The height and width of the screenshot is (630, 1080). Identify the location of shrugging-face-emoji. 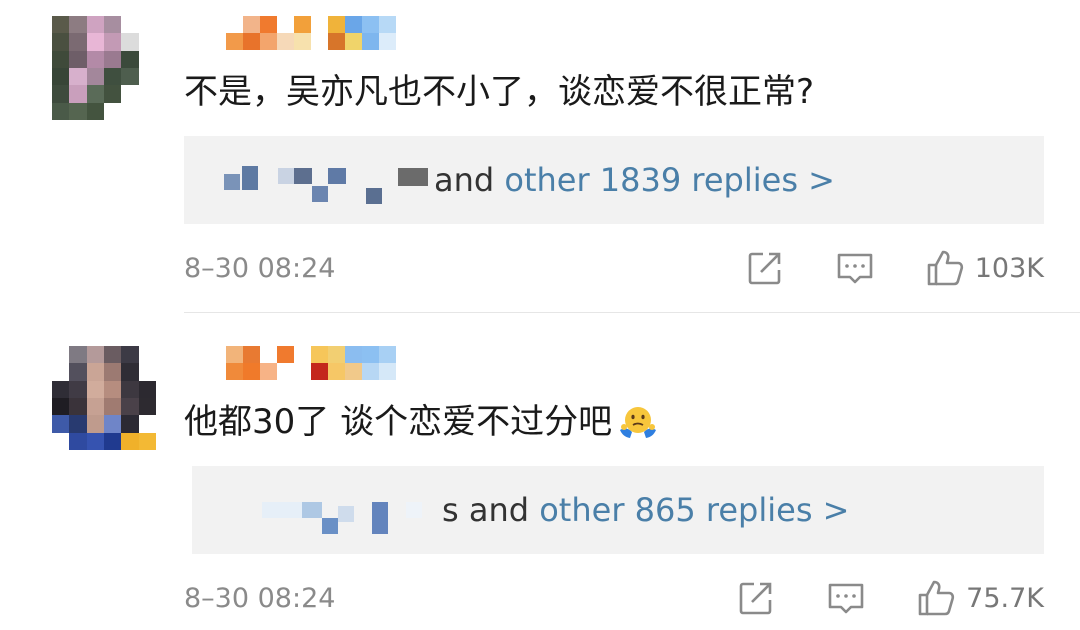
(638, 422).